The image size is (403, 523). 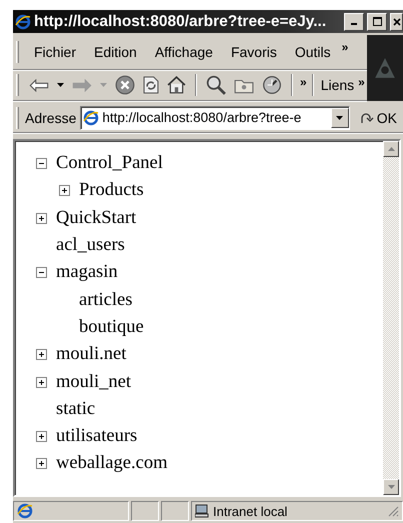 What do you see at coordinates (393, 511) in the screenshot?
I see `resize-grip-icon` at bounding box center [393, 511].